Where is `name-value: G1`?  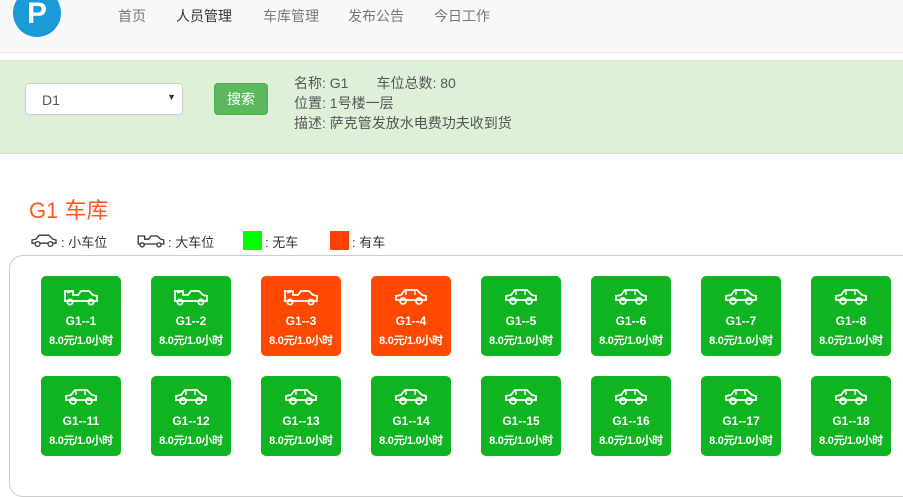
name-value: G1 is located at coordinates (339, 83).